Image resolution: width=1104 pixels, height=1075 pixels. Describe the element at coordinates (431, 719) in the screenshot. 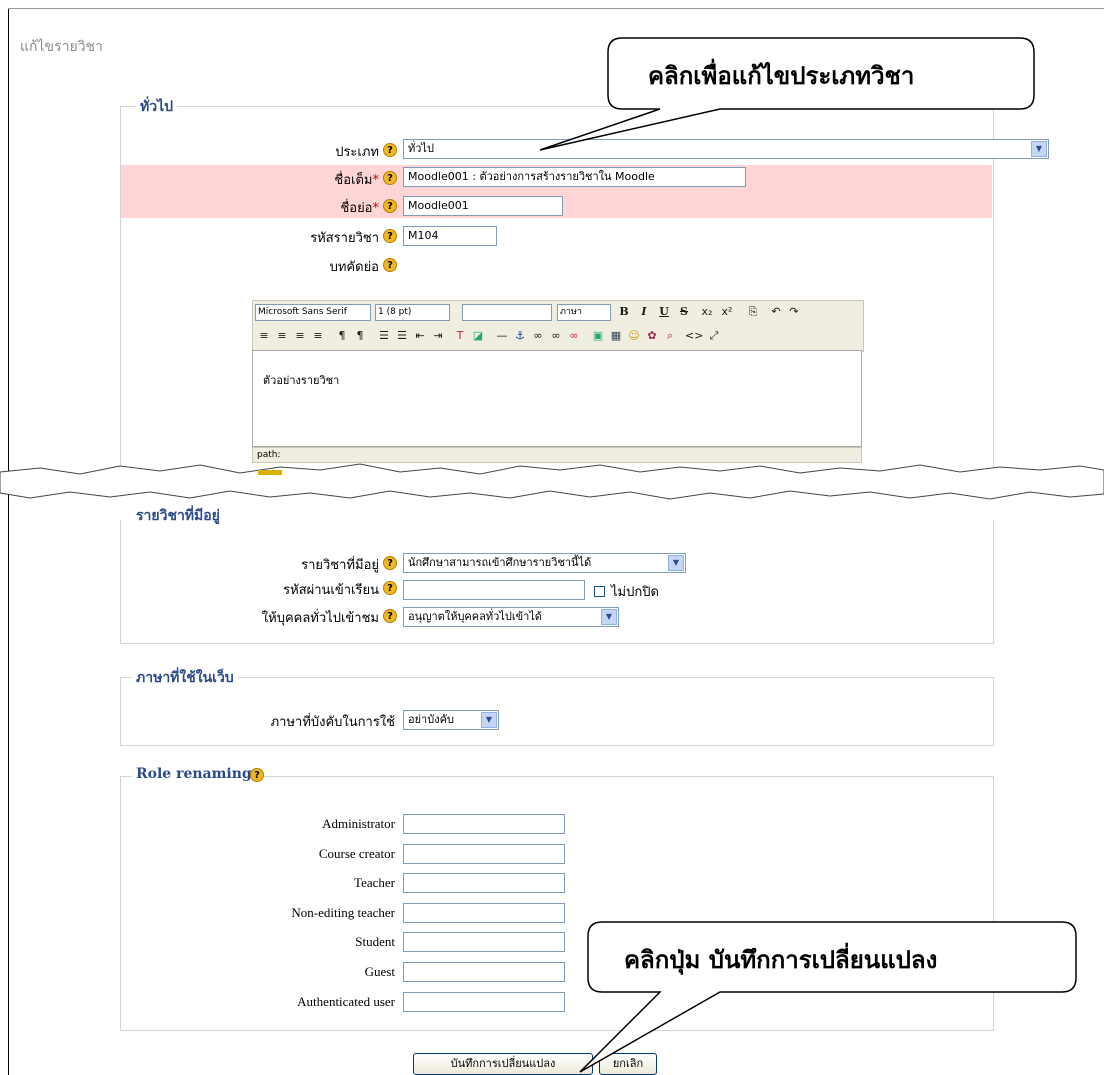

I see `force-language-value: อย่าบังคับ` at that location.